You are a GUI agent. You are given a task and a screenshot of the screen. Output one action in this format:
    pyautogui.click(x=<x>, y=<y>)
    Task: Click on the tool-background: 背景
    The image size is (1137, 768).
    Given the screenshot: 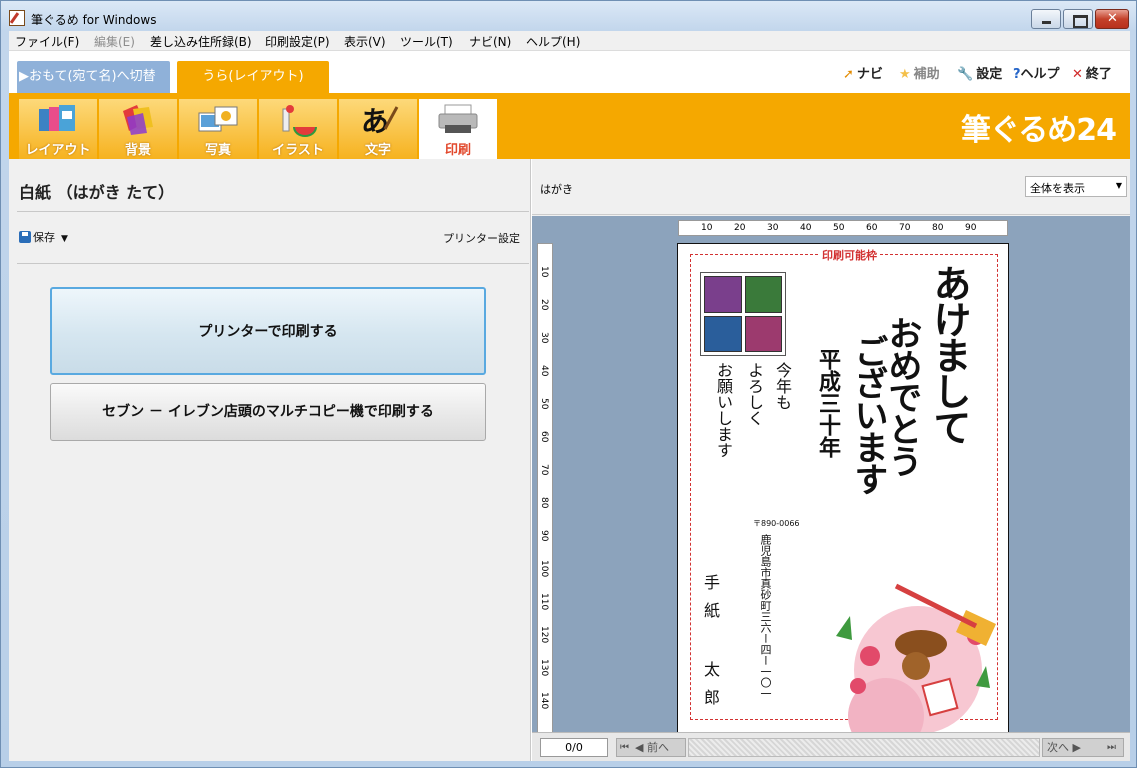 What is the action you would take?
    pyautogui.click(x=138, y=129)
    